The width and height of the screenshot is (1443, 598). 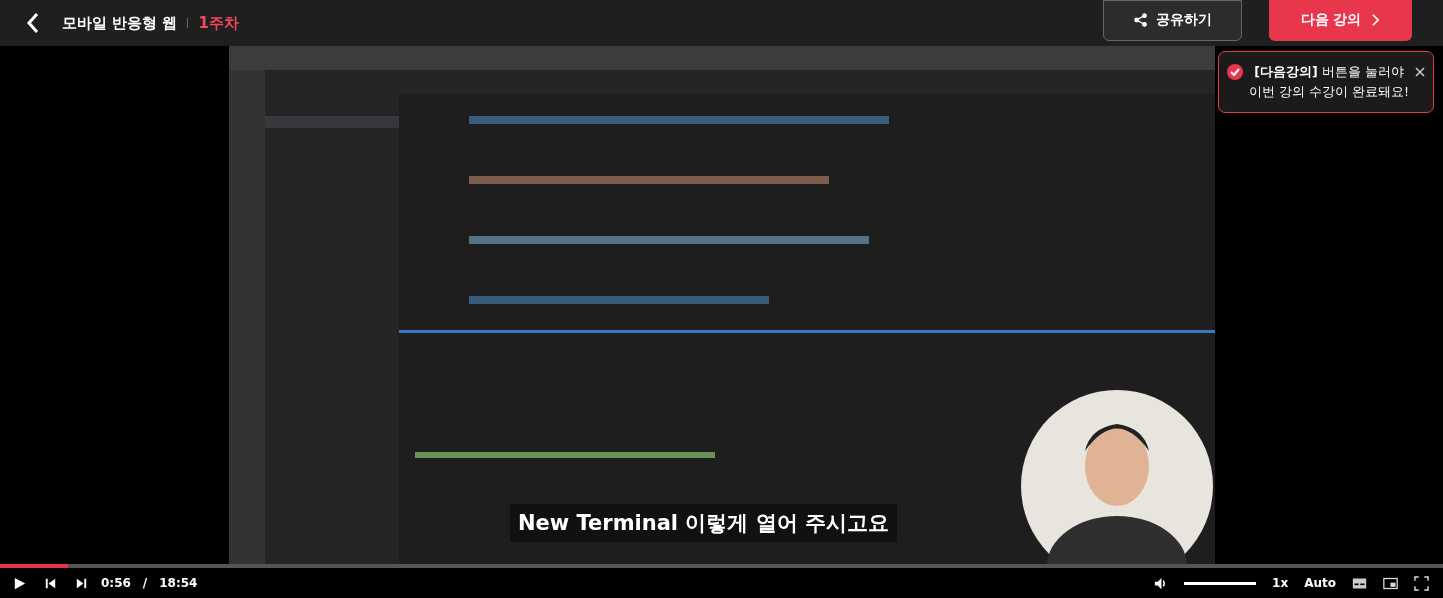 What do you see at coordinates (1320, 583) in the screenshot?
I see `quality-button: Auto` at bounding box center [1320, 583].